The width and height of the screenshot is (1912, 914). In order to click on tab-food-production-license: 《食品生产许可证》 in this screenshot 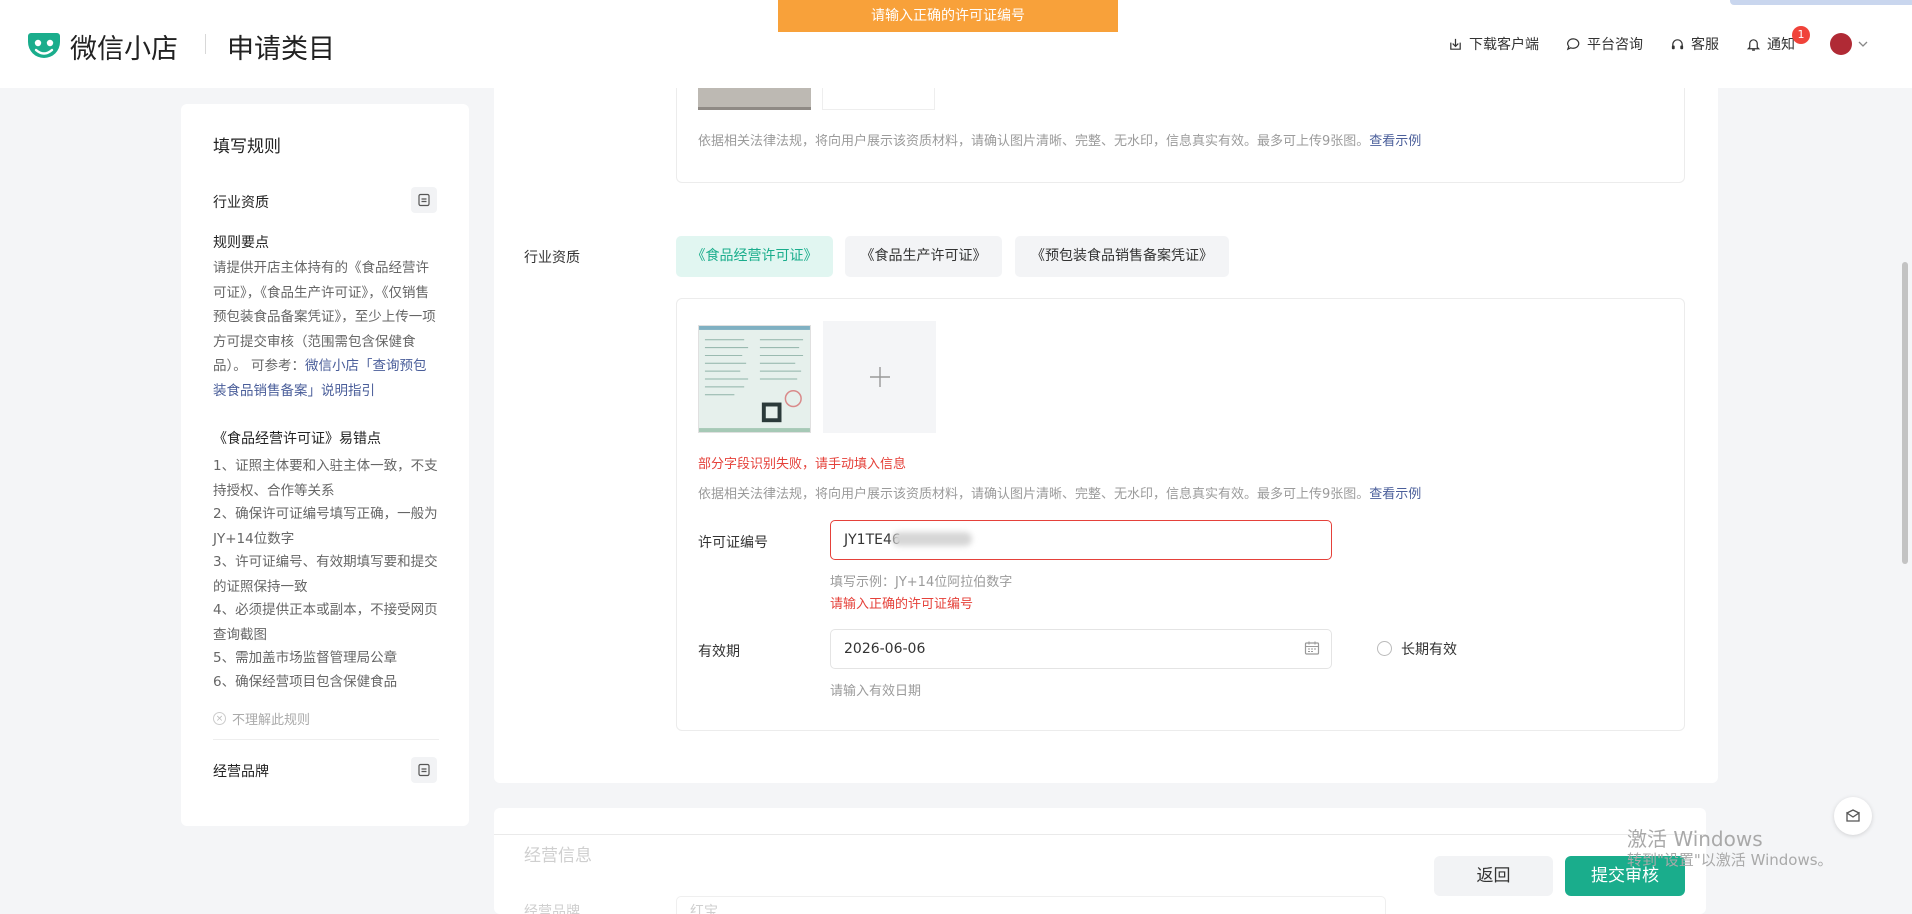, I will do `click(923, 256)`.